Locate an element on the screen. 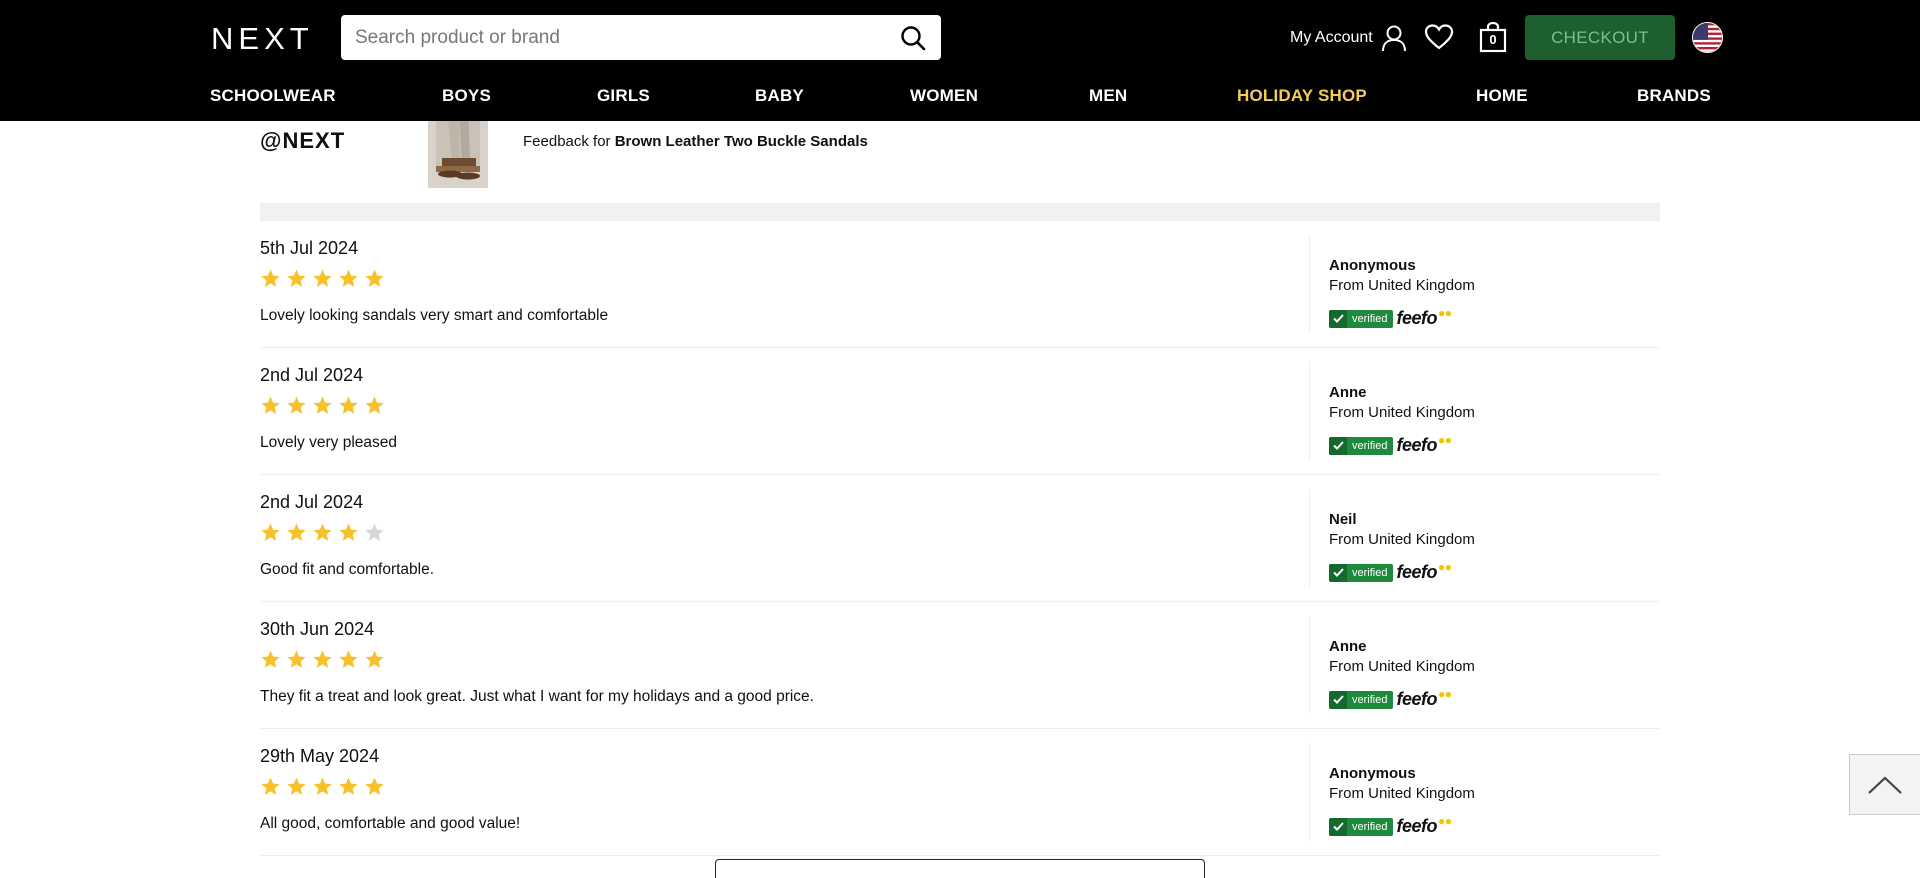  next-logo: NEXT is located at coordinates (266, 37).